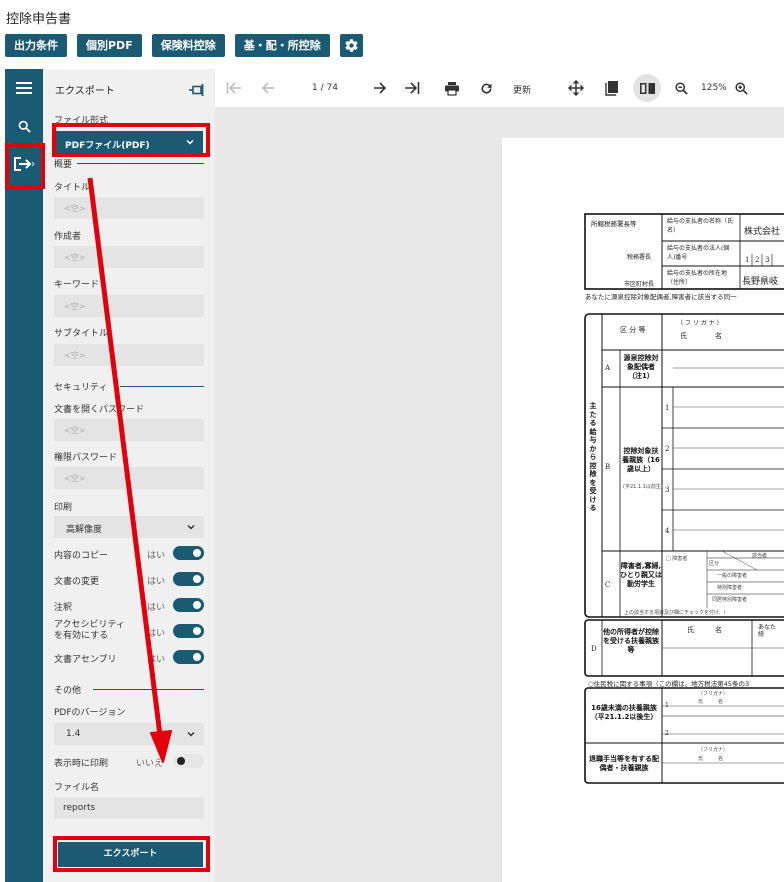  What do you see at coordinates (593, 457) in the screenshot?
I see `main-salary-vertical-title: 主たる給与から控除を受ける` at bounding box center [593, 457].